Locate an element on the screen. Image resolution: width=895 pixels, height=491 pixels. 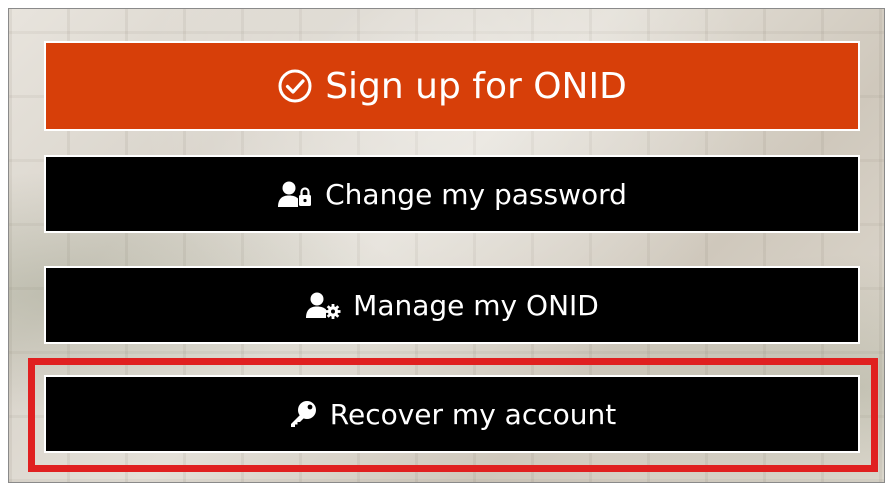
manage-onid-button: Manage my ONID is located at coordinates (452, 305).